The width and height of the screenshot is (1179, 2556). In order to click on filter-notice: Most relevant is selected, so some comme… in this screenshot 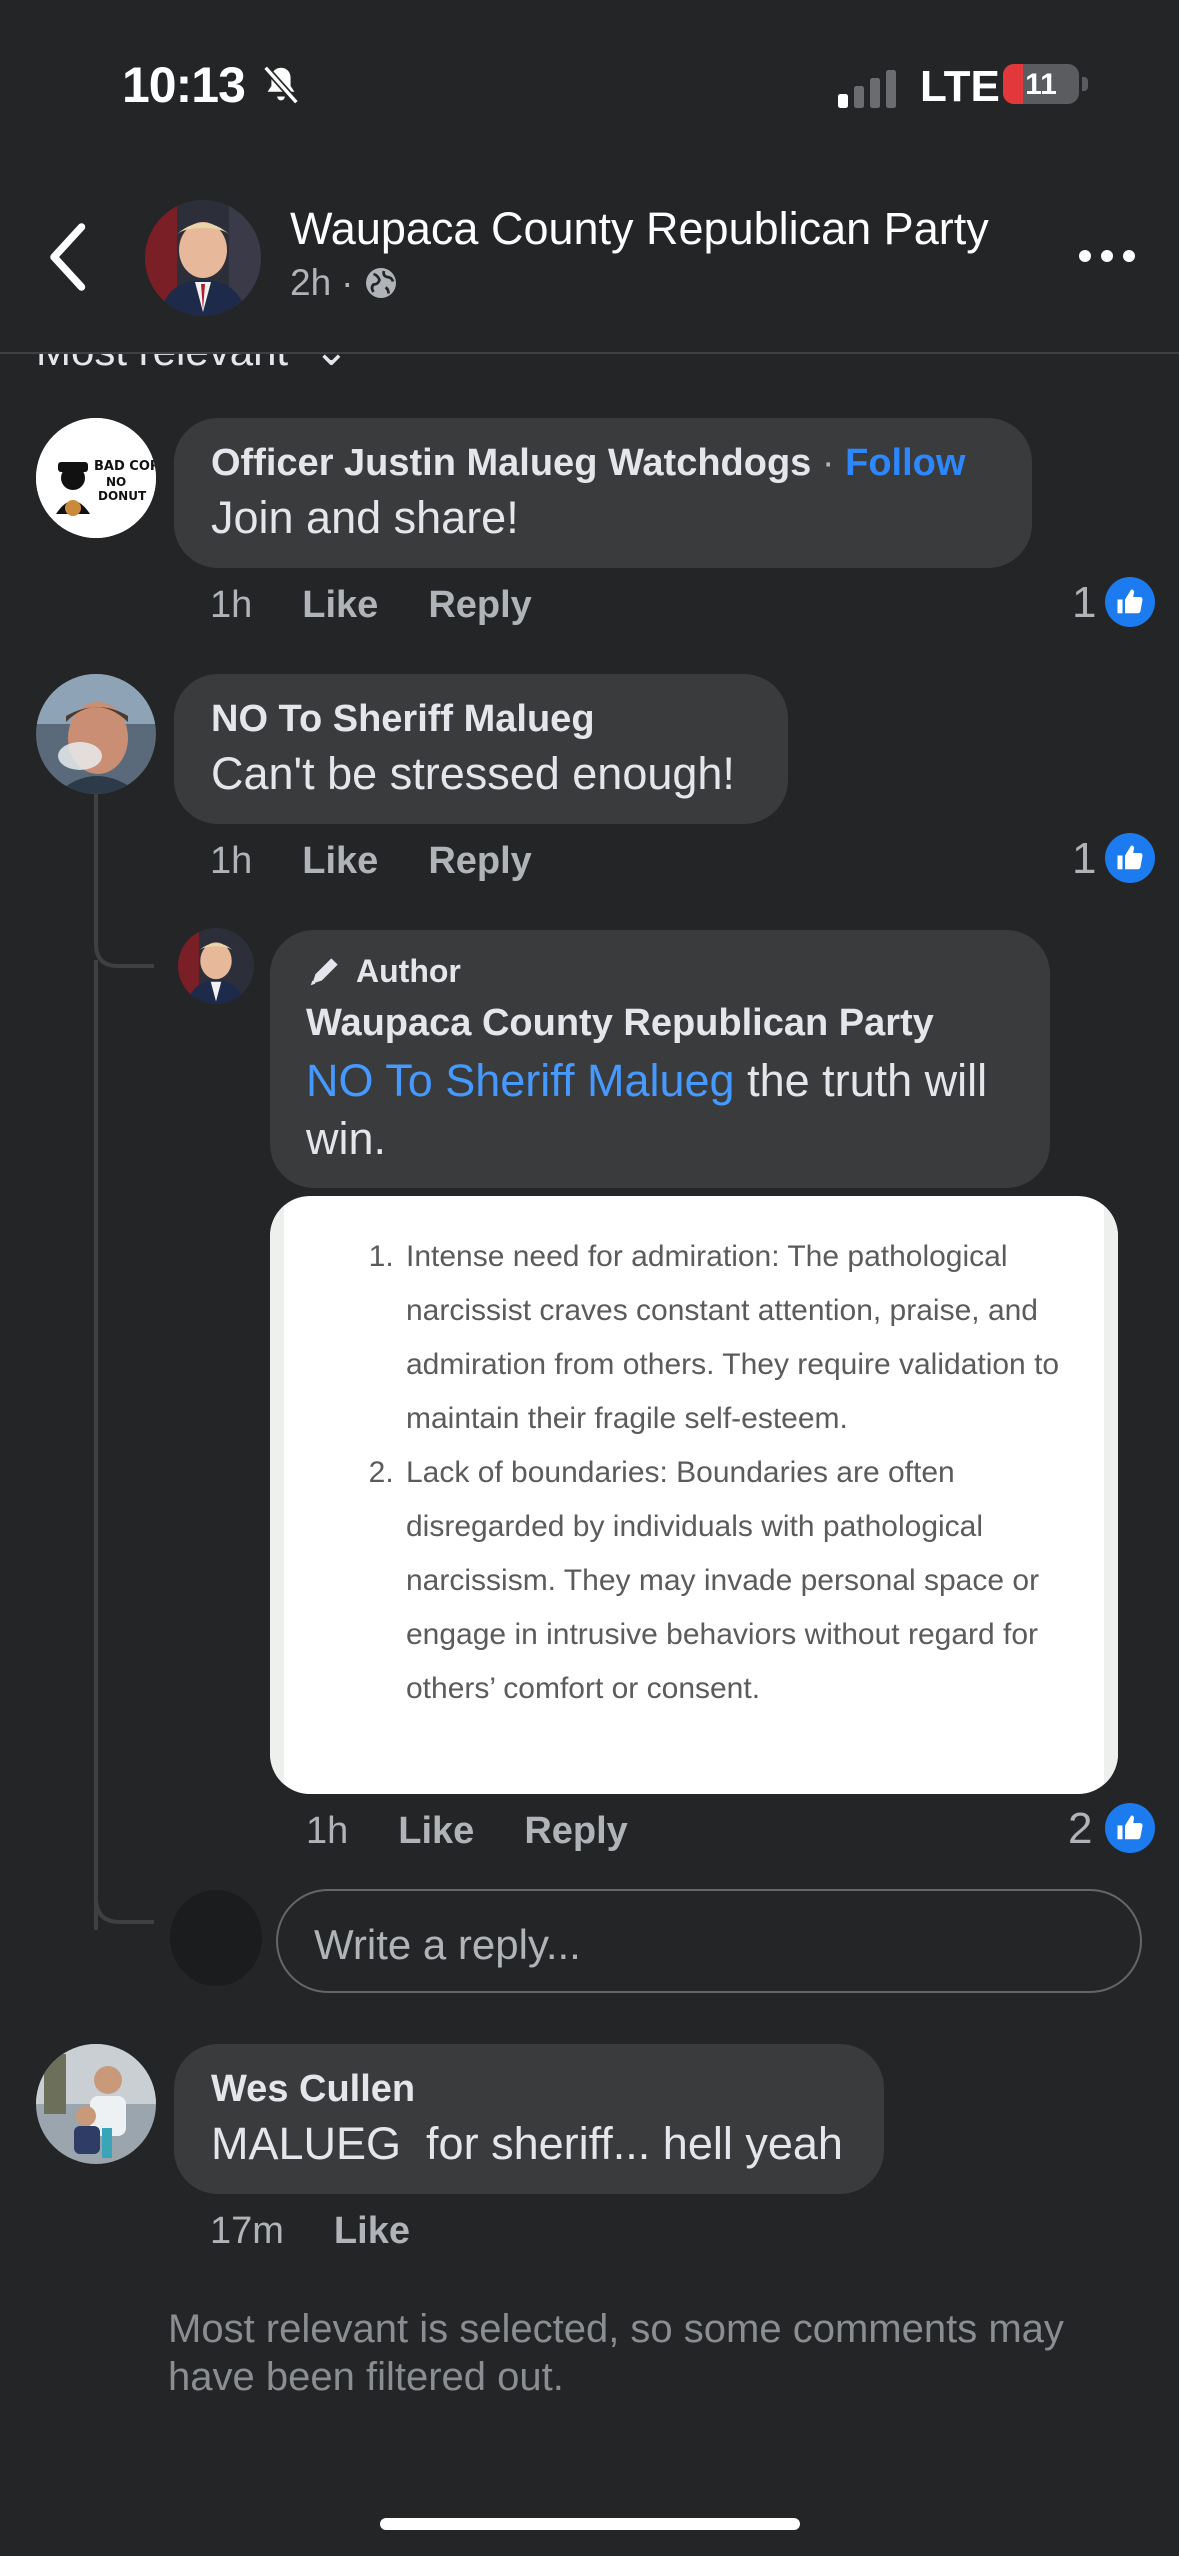, I will do `click(616, 2353)`.